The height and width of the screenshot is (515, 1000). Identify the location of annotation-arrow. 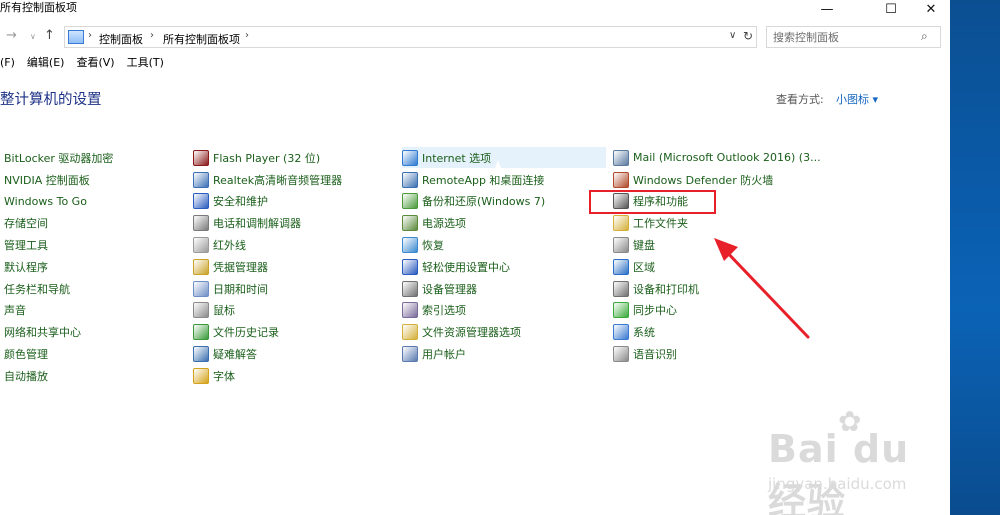
(762, 288).